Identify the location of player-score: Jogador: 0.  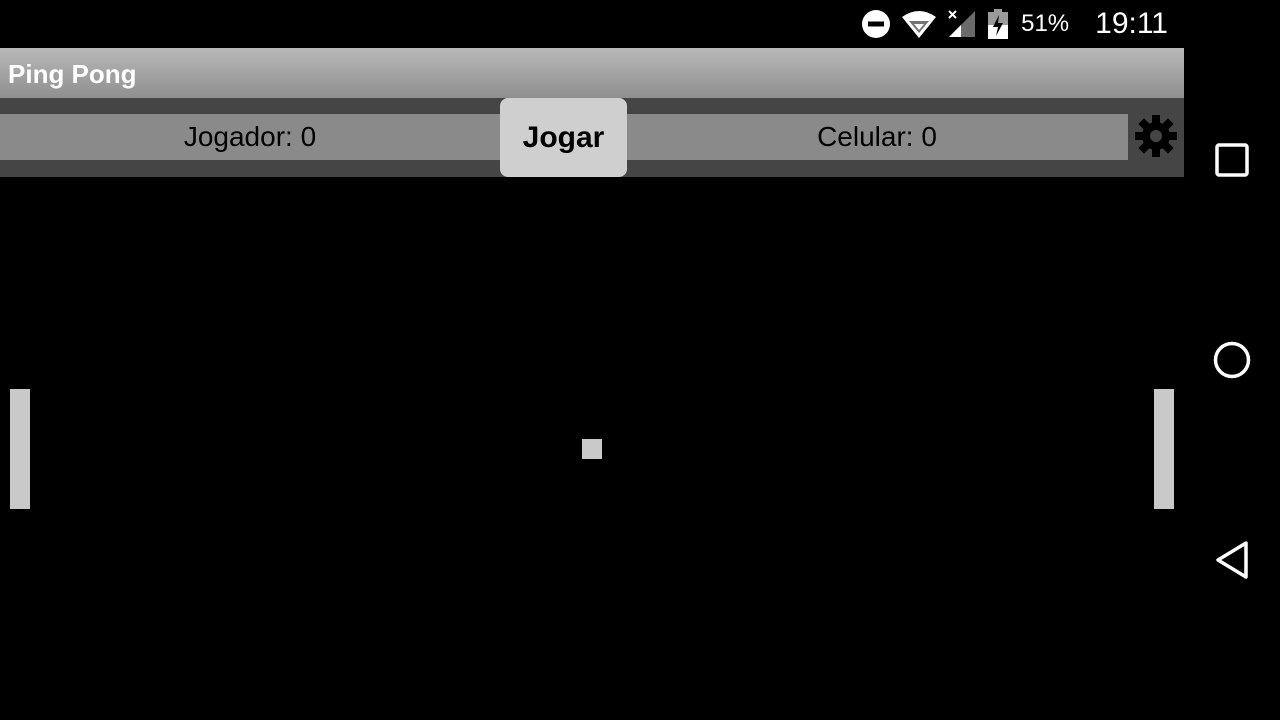
(250, 136).